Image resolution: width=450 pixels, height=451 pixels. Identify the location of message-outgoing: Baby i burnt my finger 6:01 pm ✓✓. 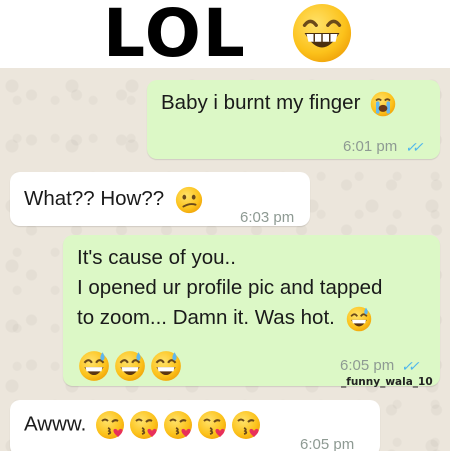
(293, 119).